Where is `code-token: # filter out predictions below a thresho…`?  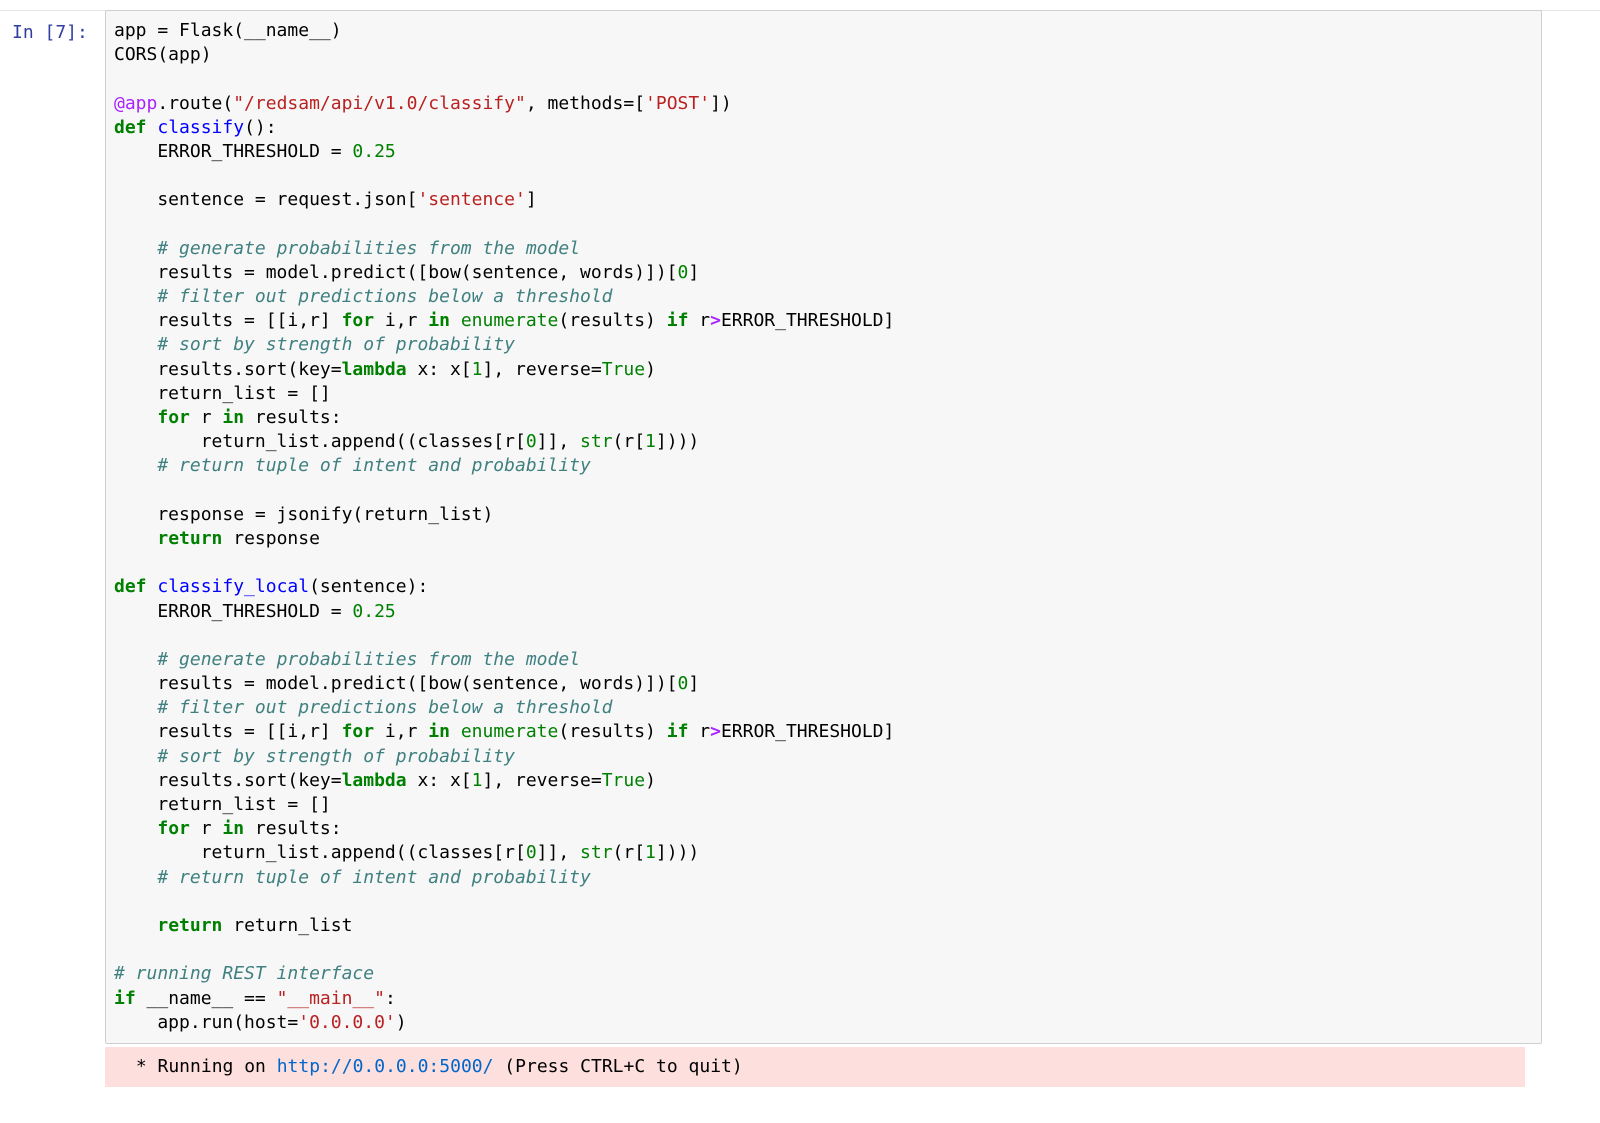
code-token: # filter out predictions below a thresho… is located at coordinates (385, 708).